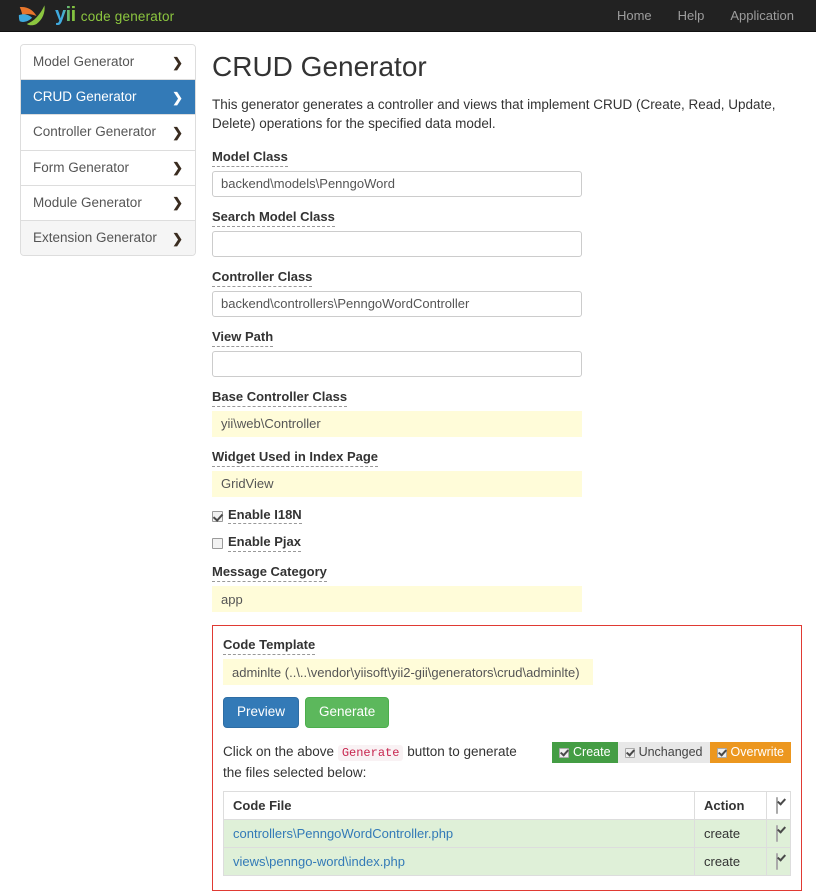 This screenshot has height=891, width=816. Describe the element at coordinates (408, 16) in the screenshot. I see `top-navbar: yii code generator Home Help Application` at that location.